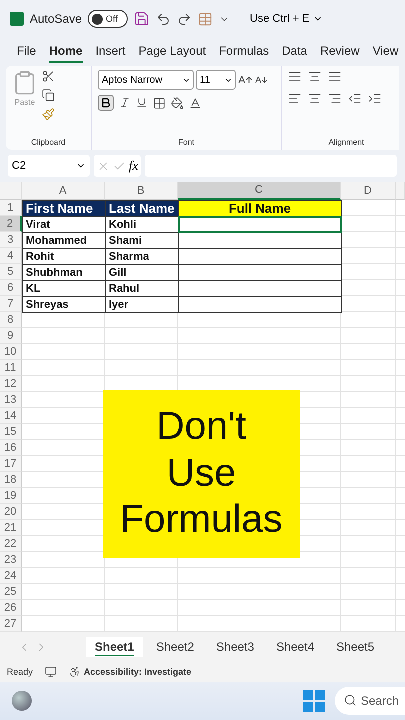 The image size is (405, 720). I want to click on align-left-icon, so click(295, 99).